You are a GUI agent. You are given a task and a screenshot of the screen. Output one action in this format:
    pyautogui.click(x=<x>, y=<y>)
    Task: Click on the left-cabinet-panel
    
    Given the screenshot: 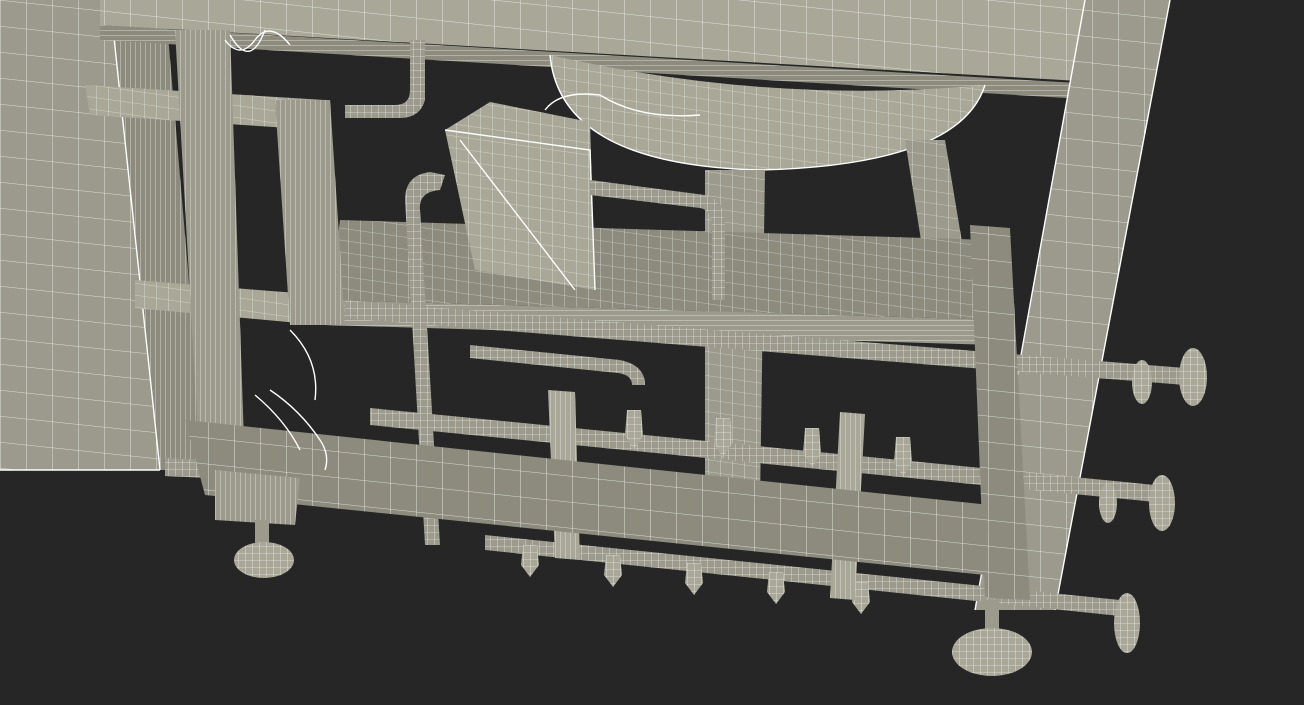 What is the action you would take?
    pyautogui.click(x=102, y=235)
    